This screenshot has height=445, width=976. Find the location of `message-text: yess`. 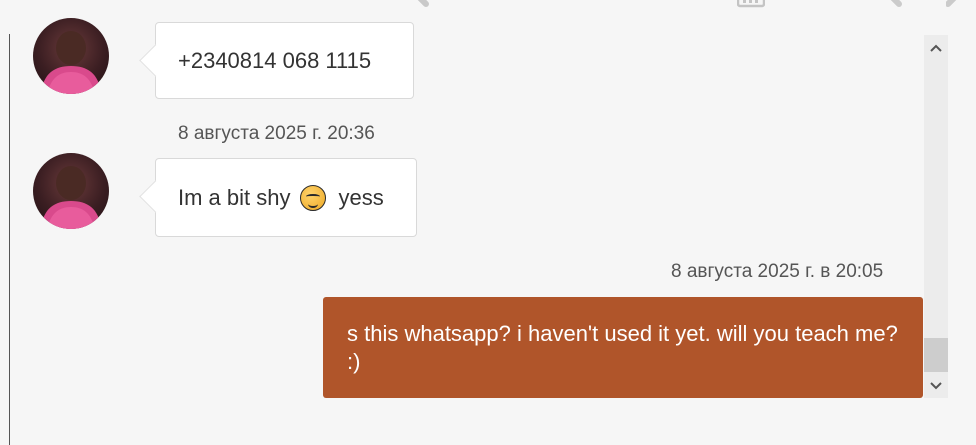

message-text: yess is located at coordinates (361, 197).